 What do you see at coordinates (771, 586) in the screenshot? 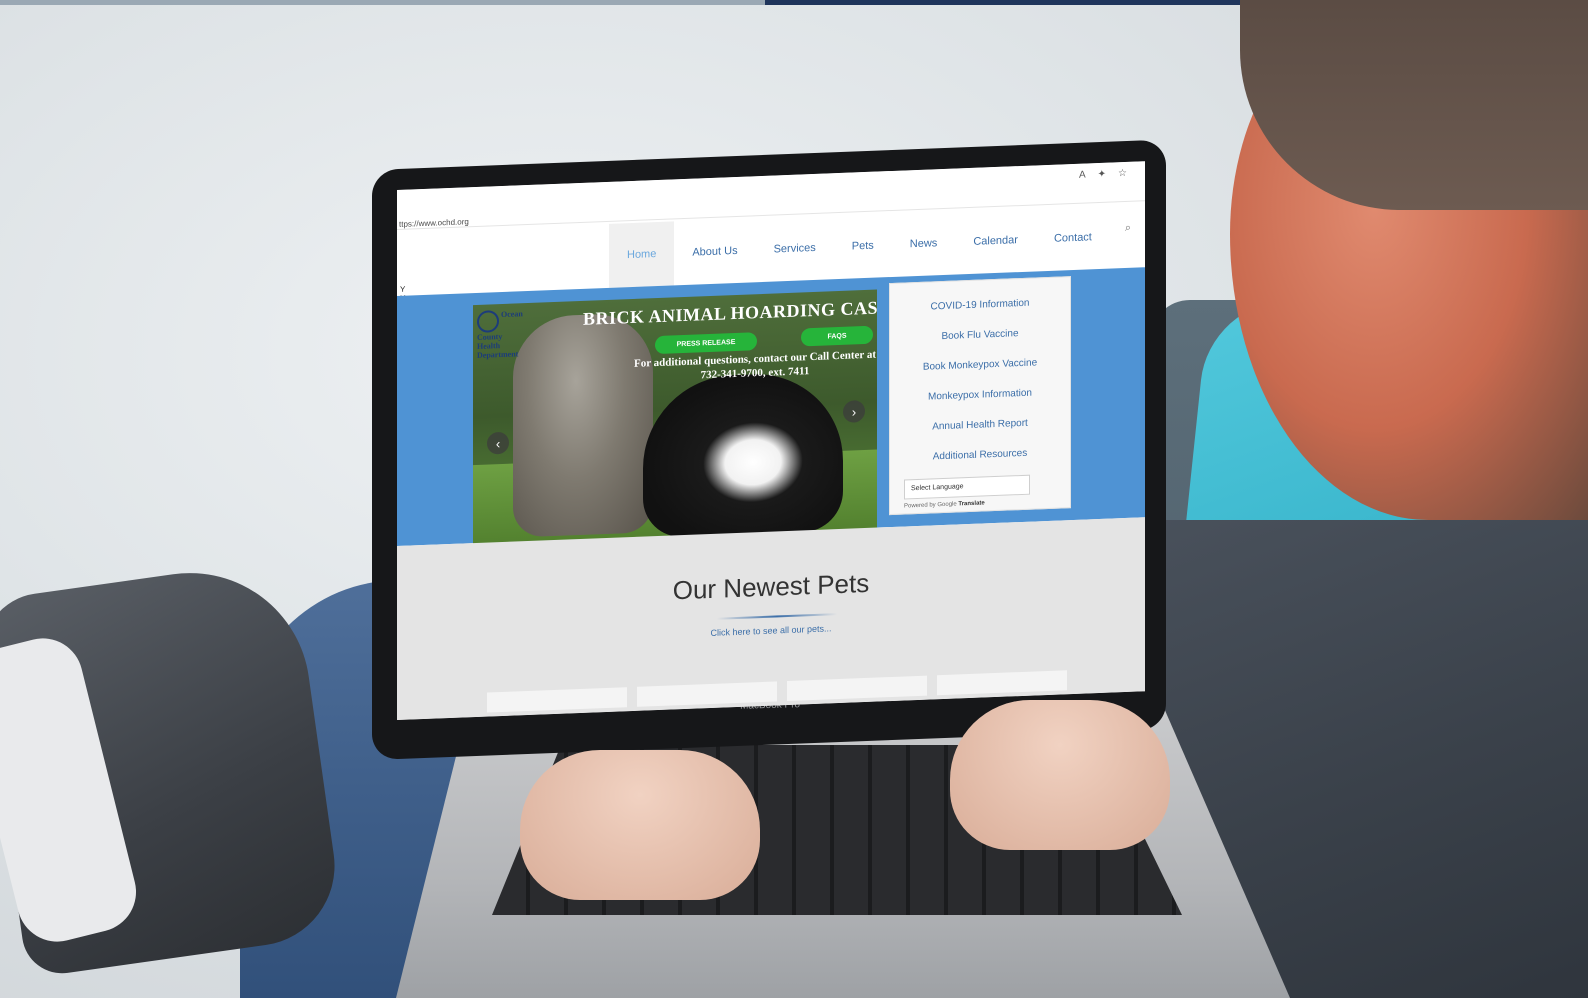
I see `pets-heading: Our Newest Pets` at bounding box center [771, 586].